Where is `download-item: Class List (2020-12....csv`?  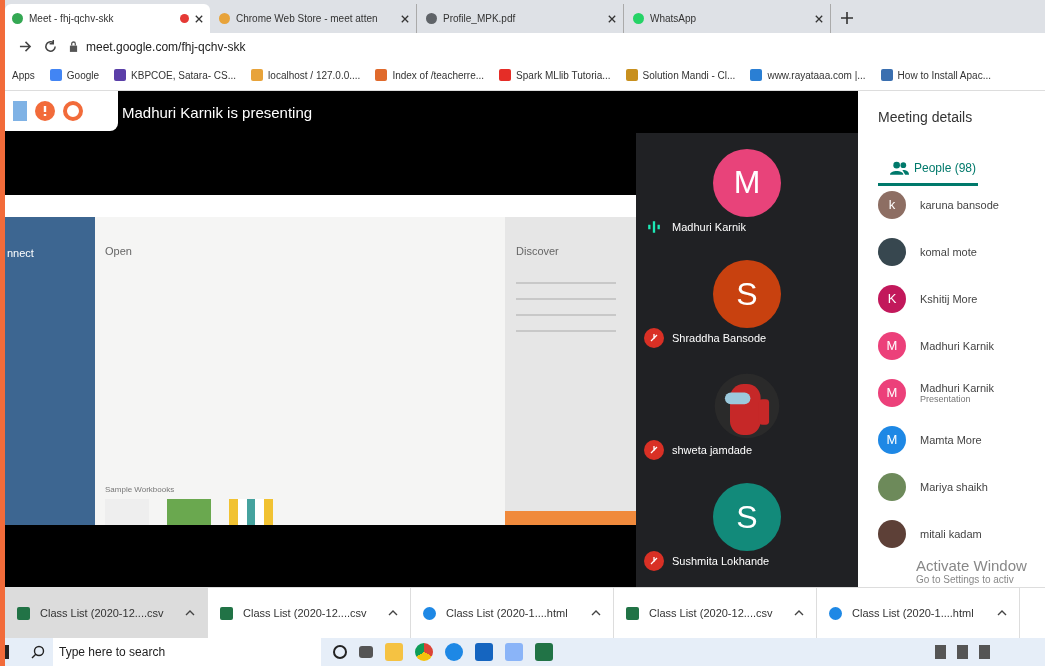
download-item: Class List (2020-12....csv is located at coordinates (106, 613).